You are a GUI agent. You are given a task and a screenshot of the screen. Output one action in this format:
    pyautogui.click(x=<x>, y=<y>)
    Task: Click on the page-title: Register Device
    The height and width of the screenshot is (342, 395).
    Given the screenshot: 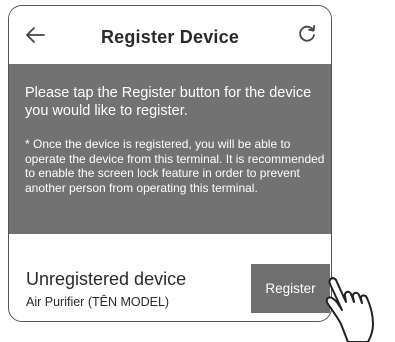 What is the action you would take?
    pyautogui.click(x=170, y=37)
    